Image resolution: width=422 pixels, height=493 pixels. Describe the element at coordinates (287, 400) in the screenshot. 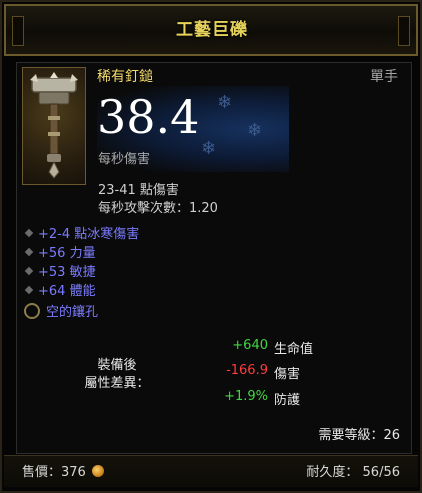

I see `compare-stat-name: 防護` at that location.